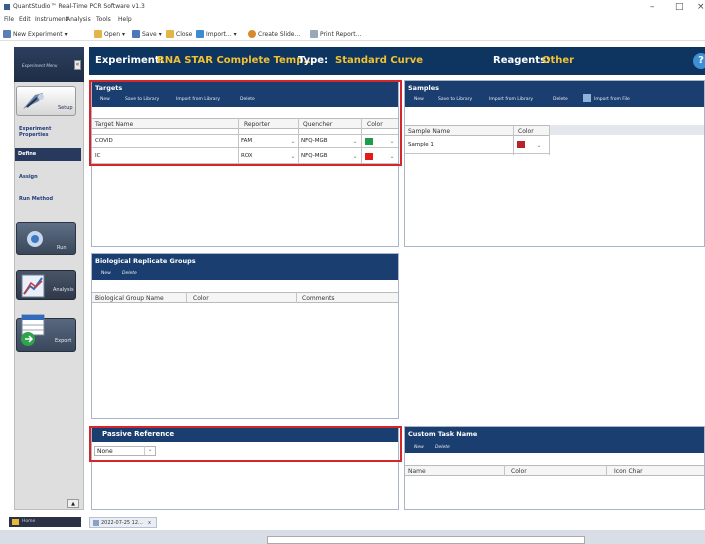  Describe the element at coordinates (15, 522) in the screenshot. I see `home-icon` at that location.